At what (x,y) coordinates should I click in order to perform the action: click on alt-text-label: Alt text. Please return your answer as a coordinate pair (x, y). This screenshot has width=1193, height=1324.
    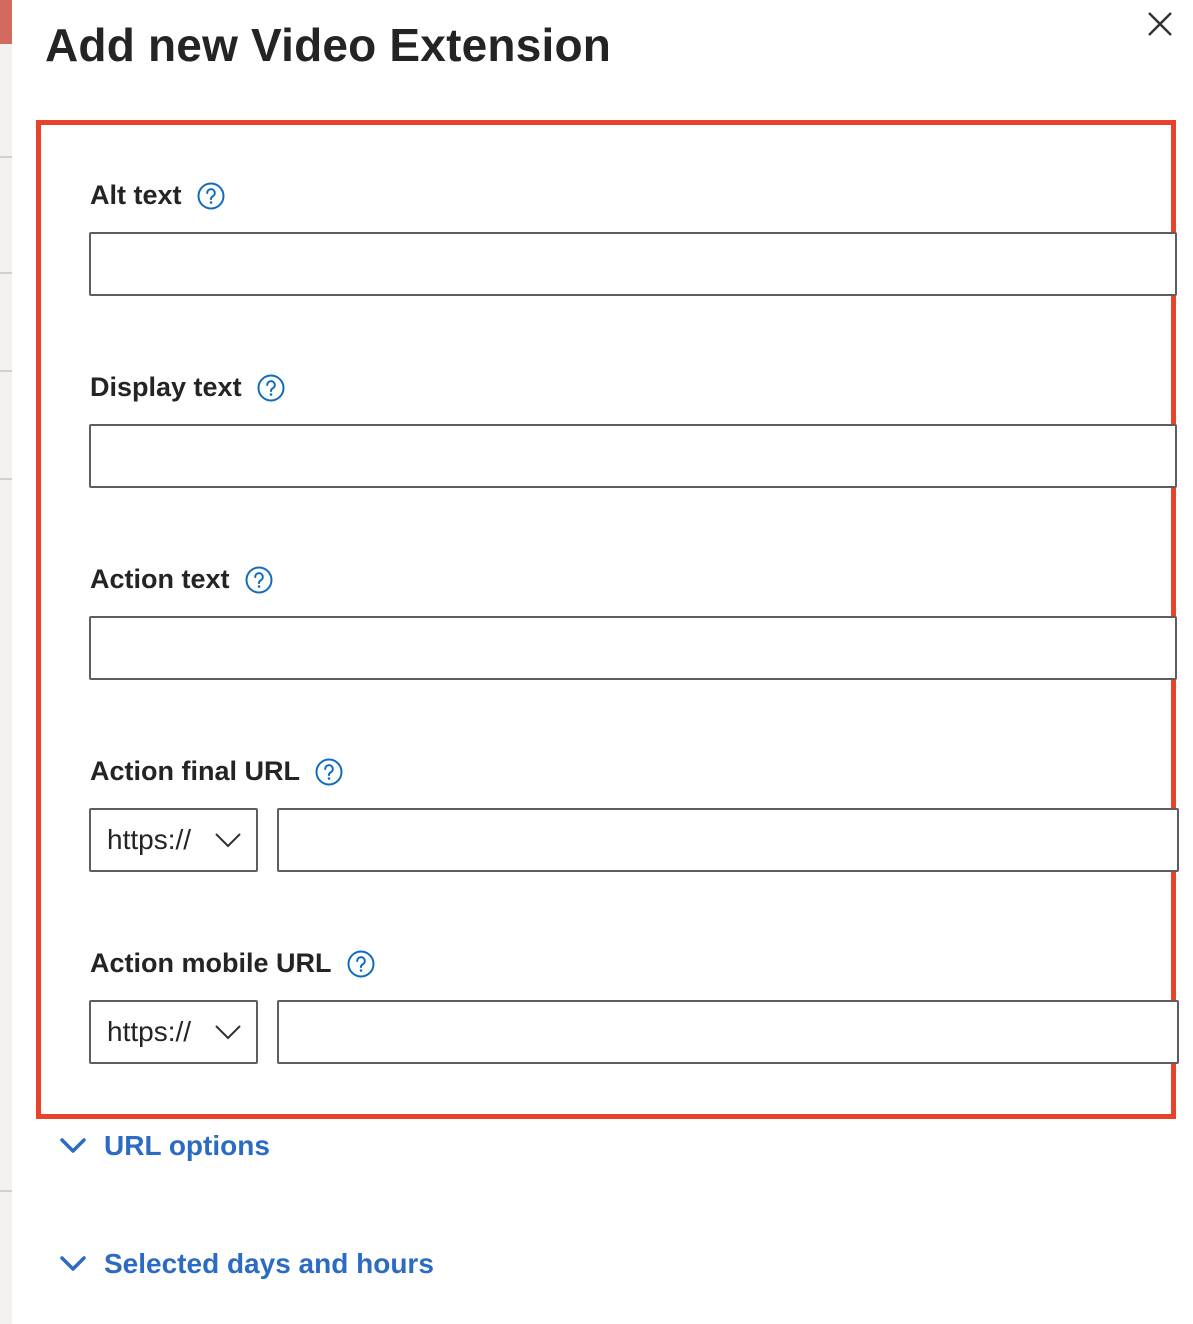
    Looking at the image, I should click on (136, 195).